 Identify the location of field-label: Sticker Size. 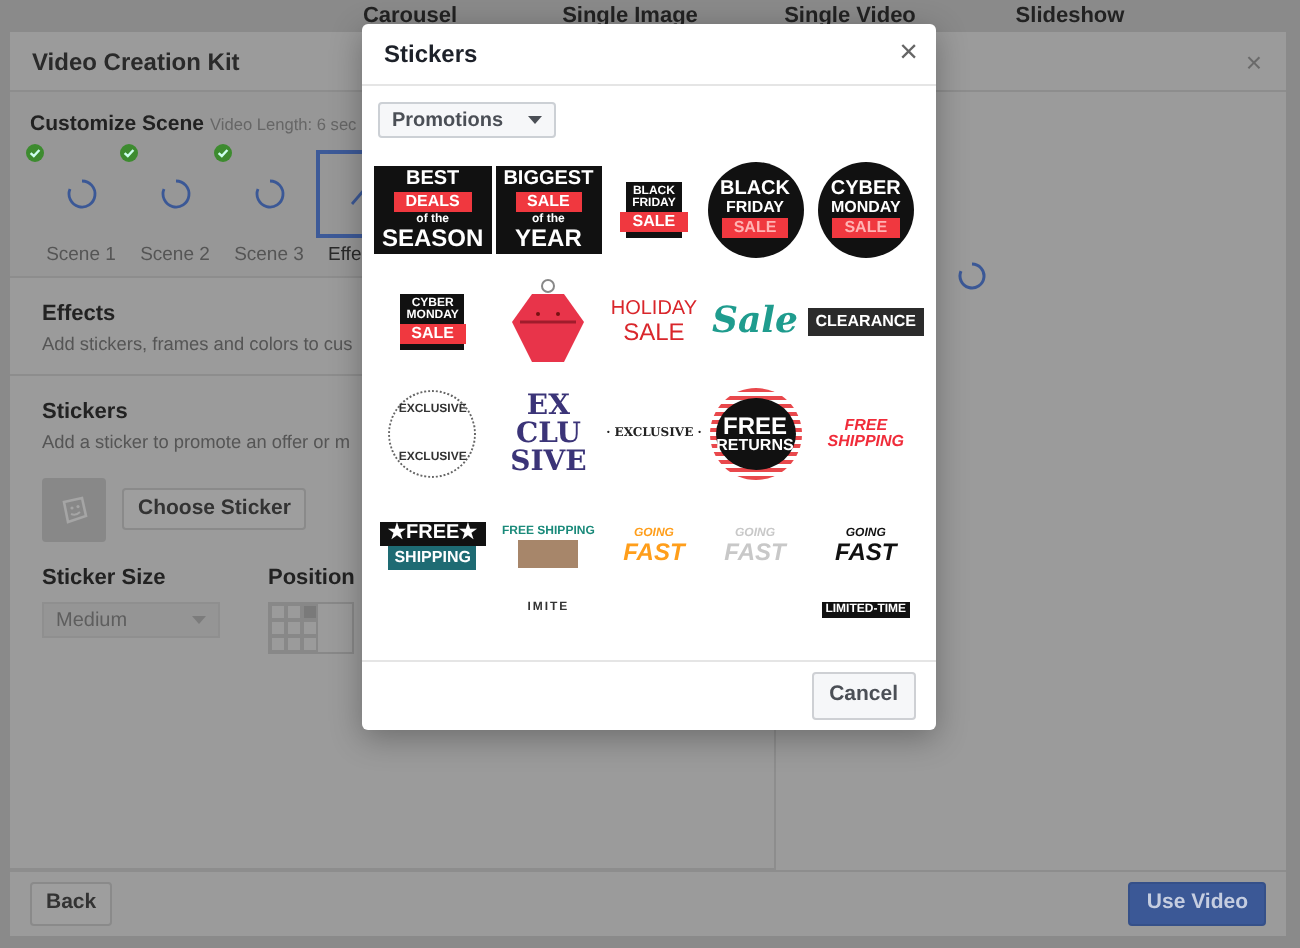
(104, 578).